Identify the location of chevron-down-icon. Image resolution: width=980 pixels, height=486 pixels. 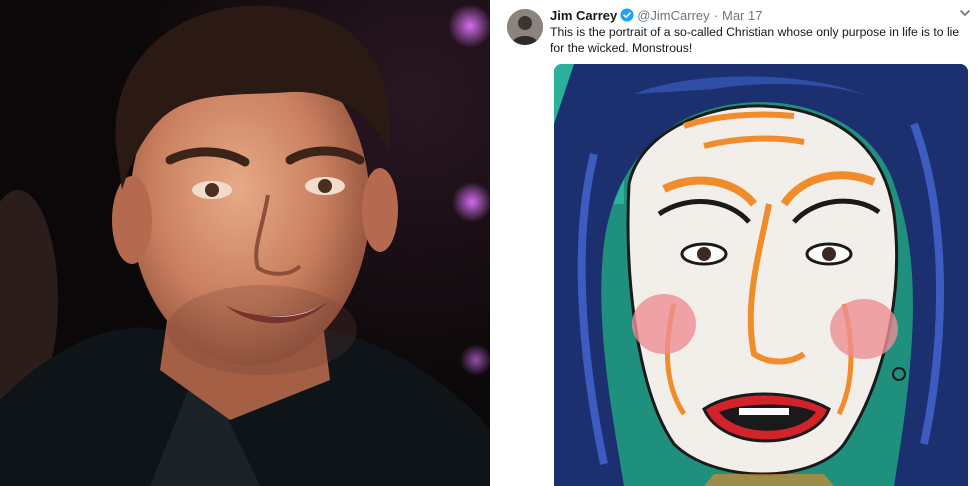
(965, 13).